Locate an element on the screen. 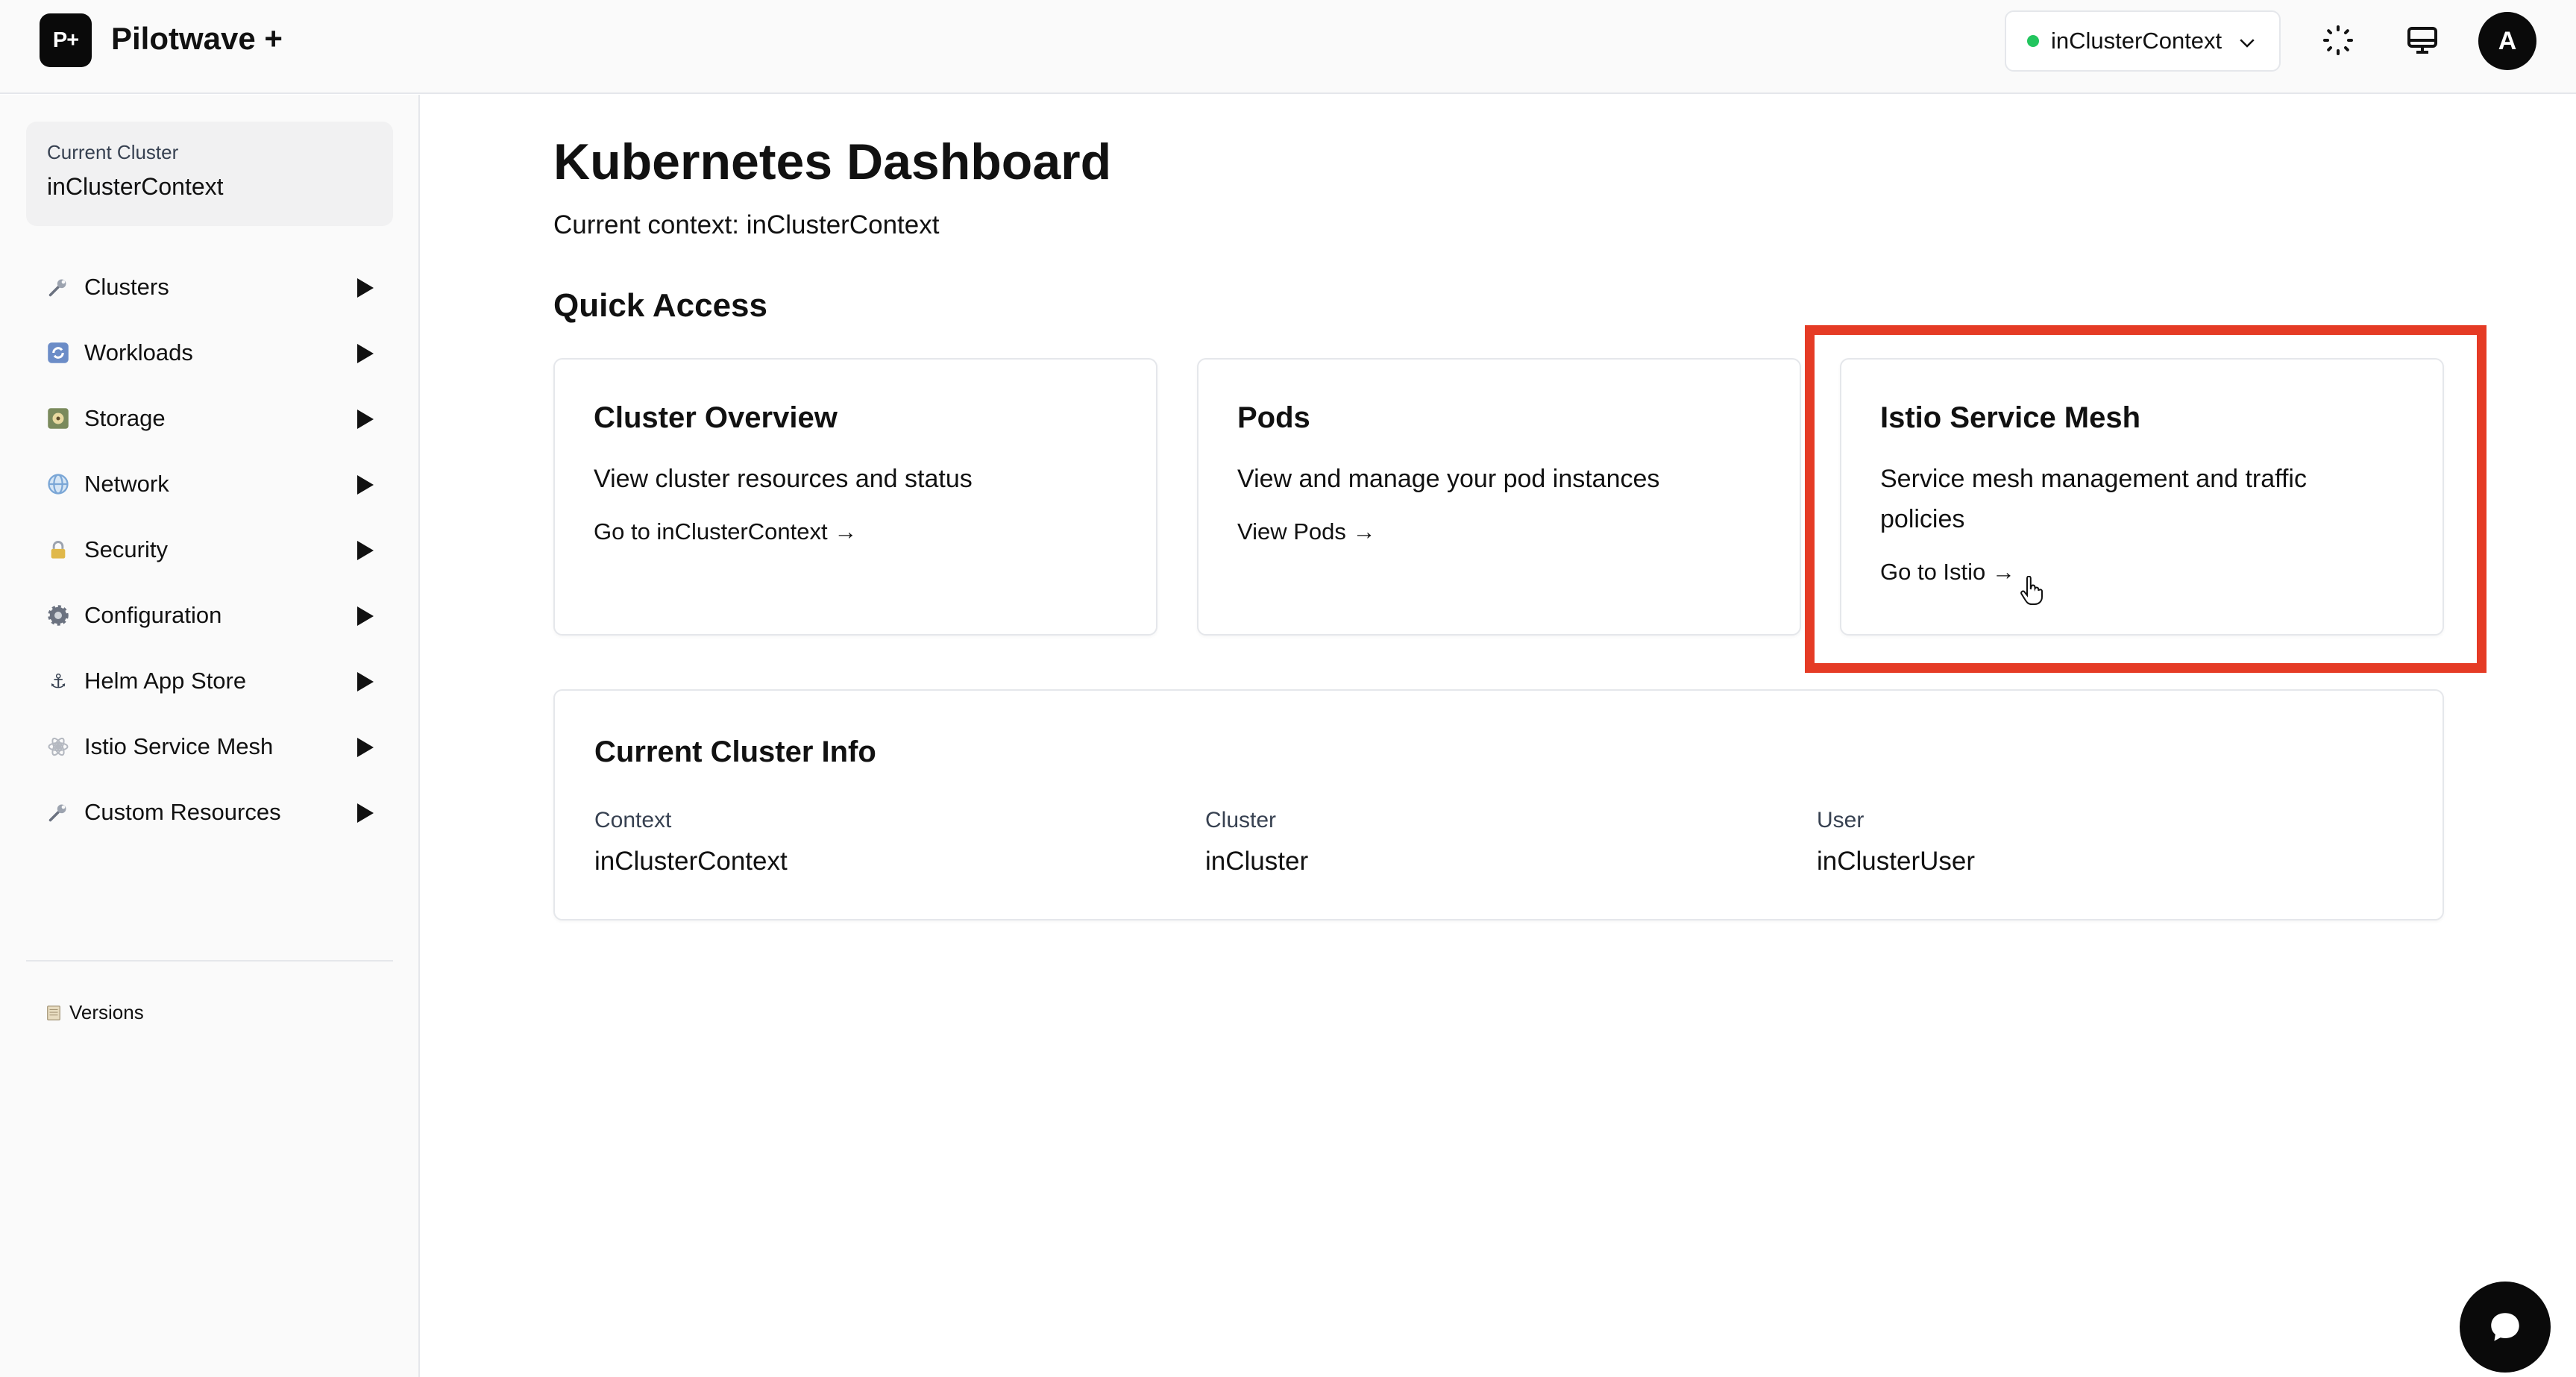 This screenshot has height=1377, width=2576. sidebar-item-label: Istio Service Mesh is located at coordinates (179, 746).